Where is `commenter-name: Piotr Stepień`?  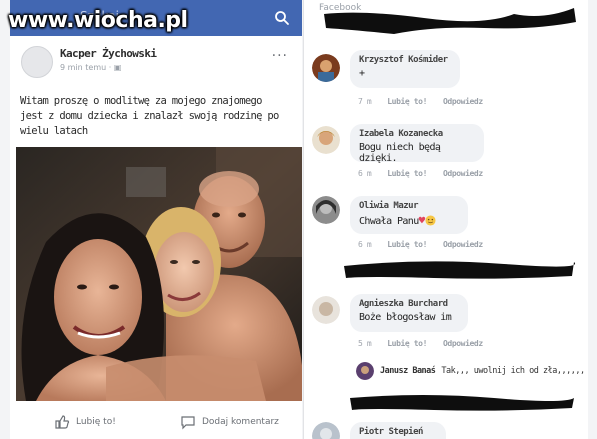
commenter-name: Piotr Stepień is located at coordinates (398, 432).